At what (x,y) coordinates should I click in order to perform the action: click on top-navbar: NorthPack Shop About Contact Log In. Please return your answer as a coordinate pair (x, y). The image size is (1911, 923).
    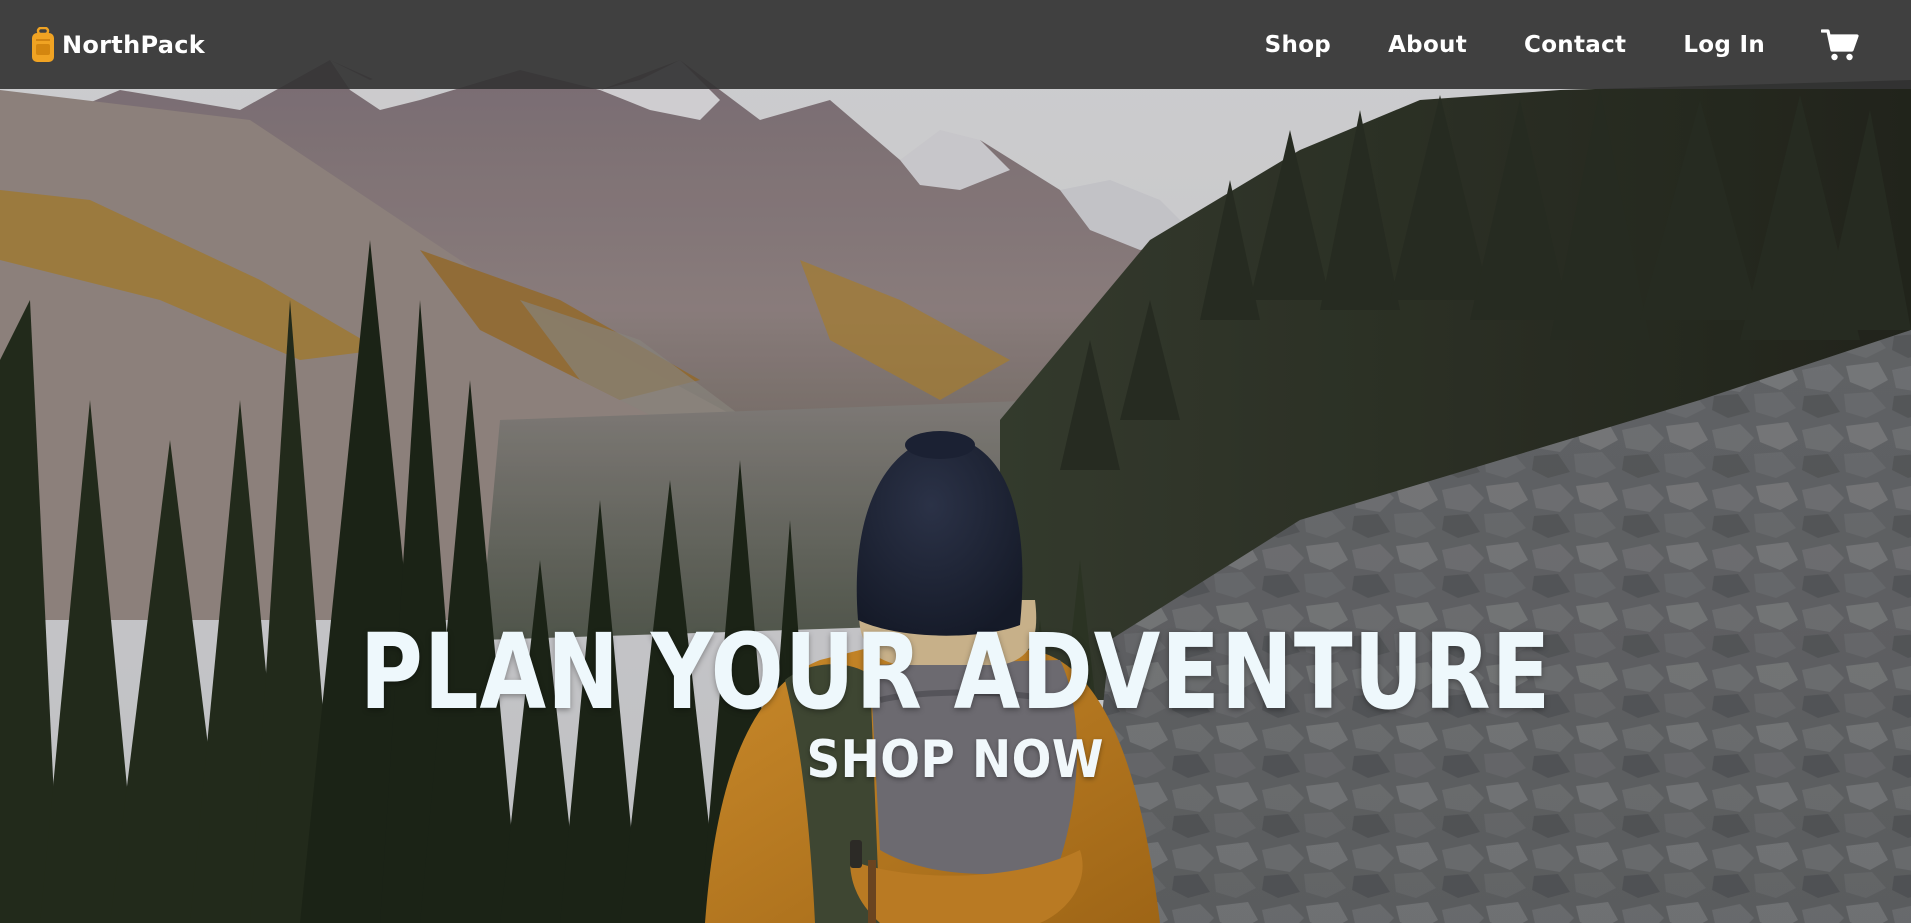
    Looking at the image, I should click on (955, 44).